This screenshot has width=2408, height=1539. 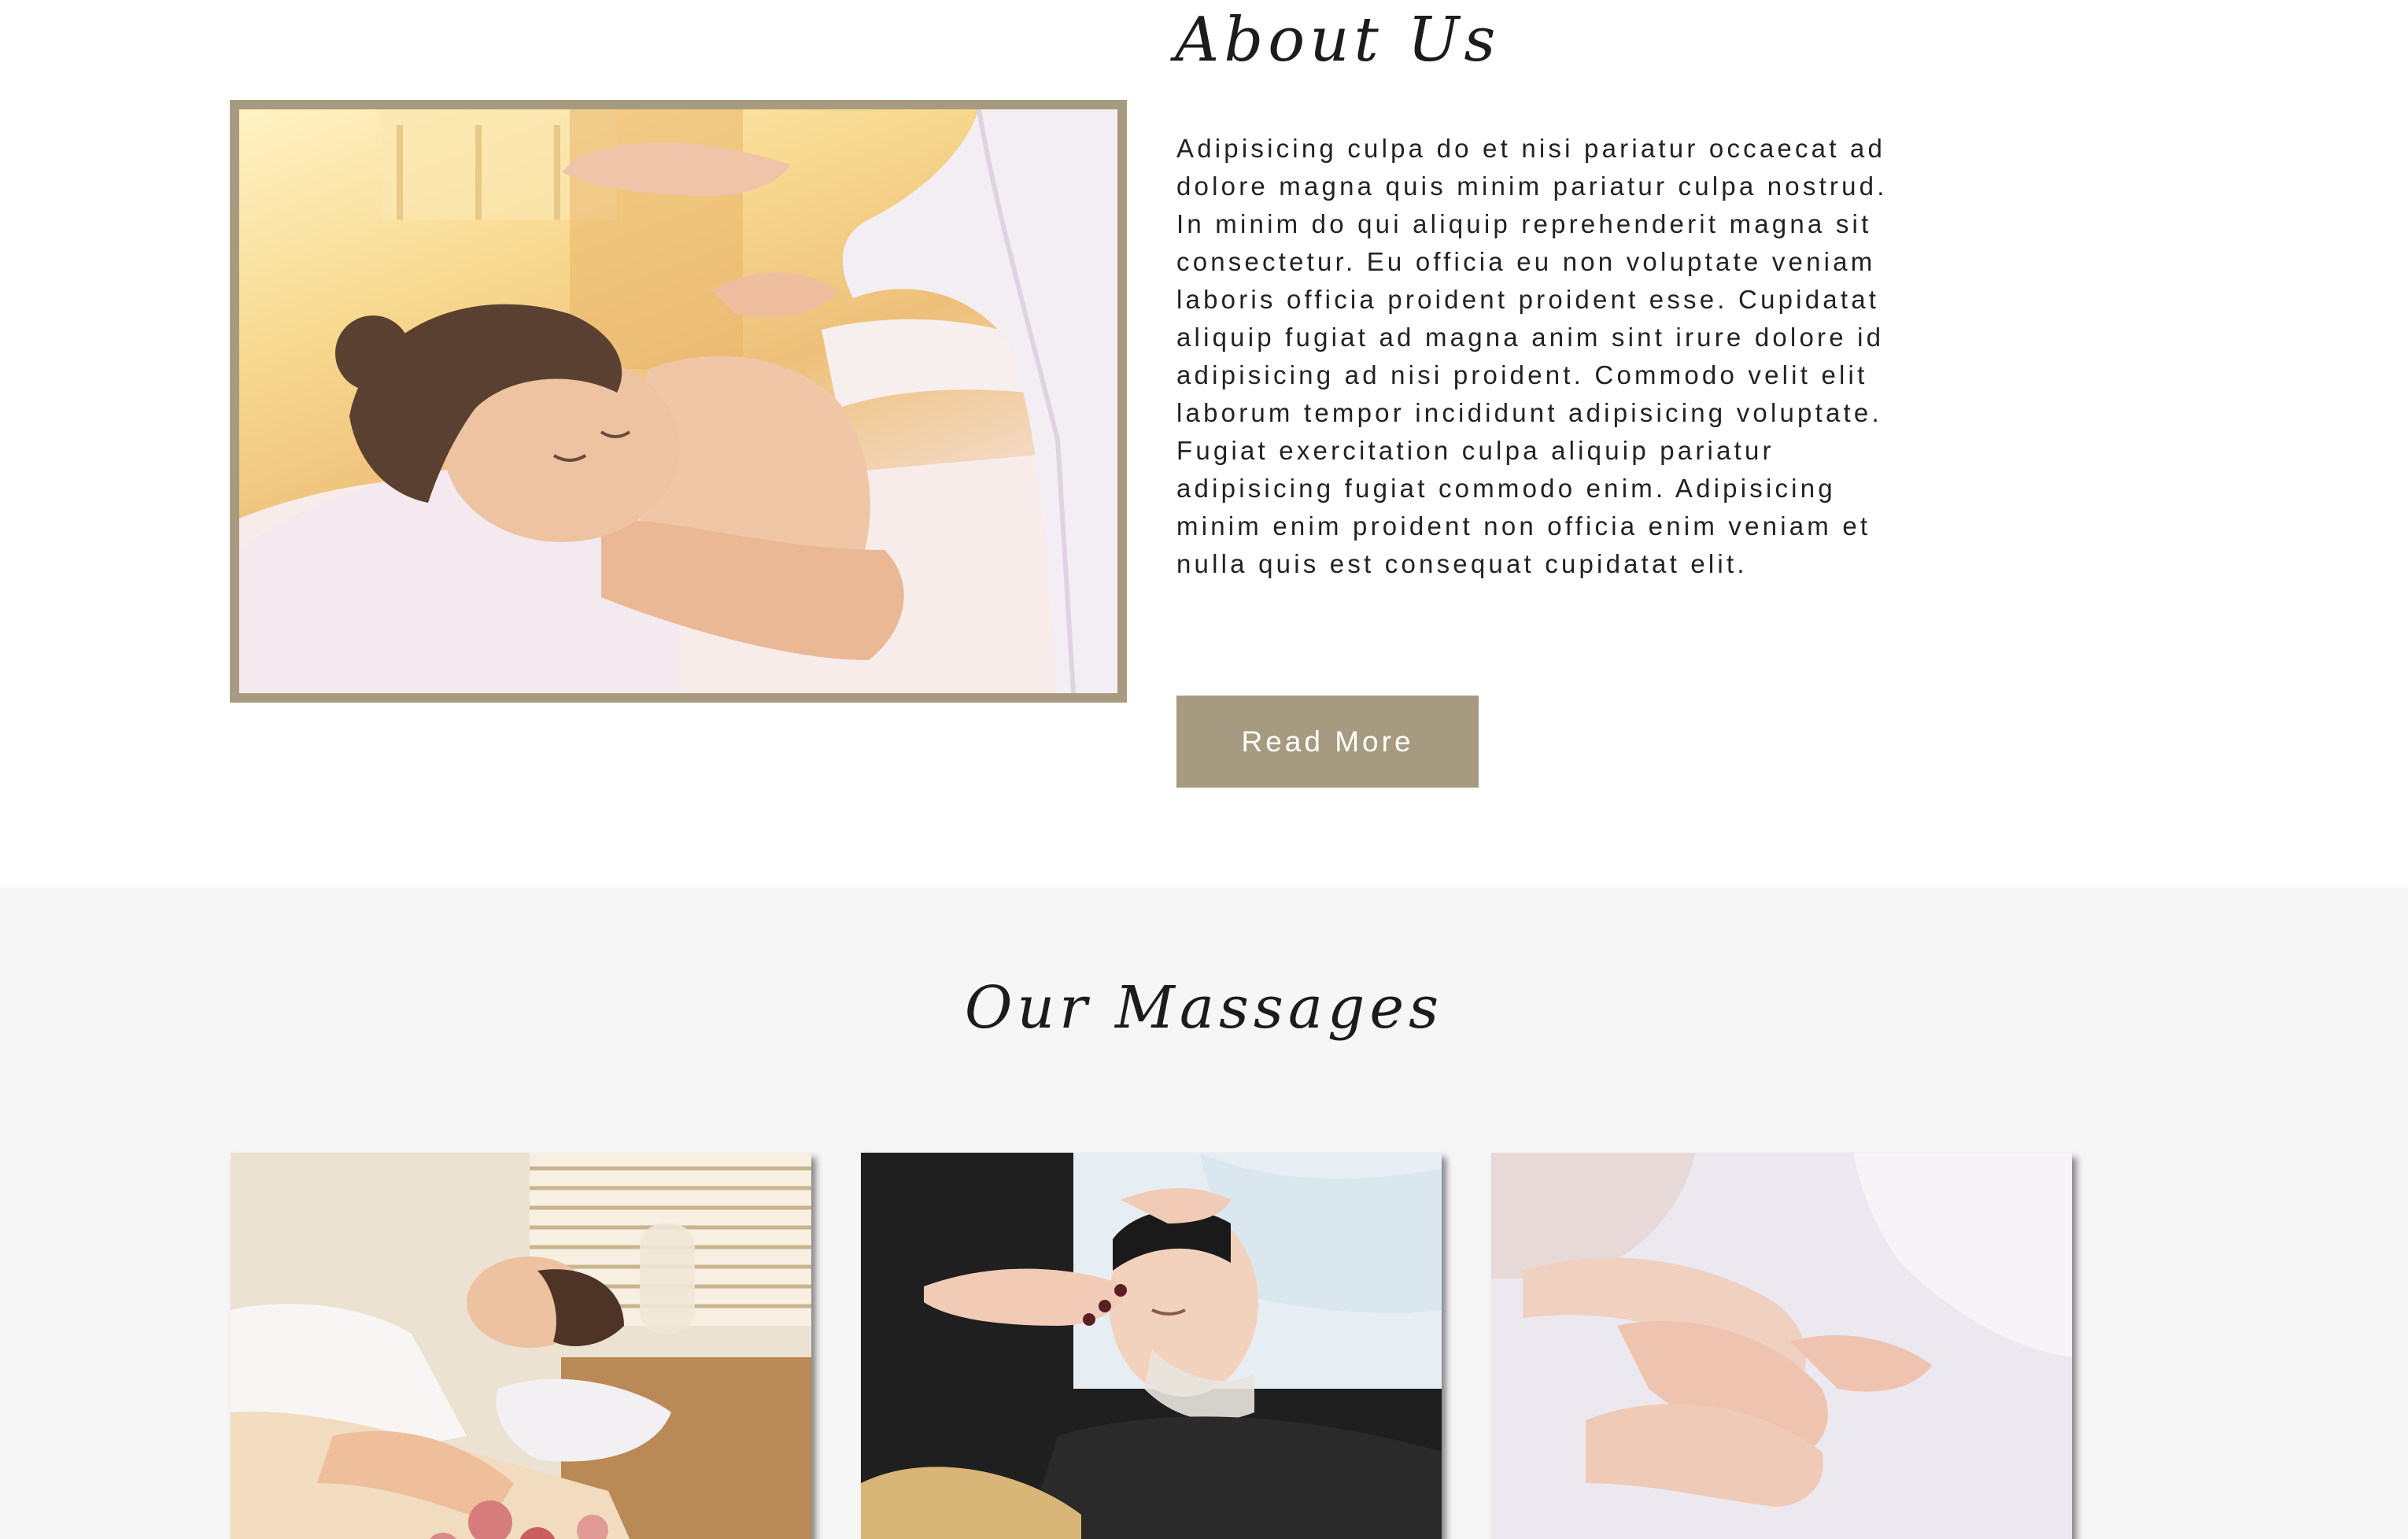 I want to click on massage-card-relaxing, so click(x=521, y=1346).